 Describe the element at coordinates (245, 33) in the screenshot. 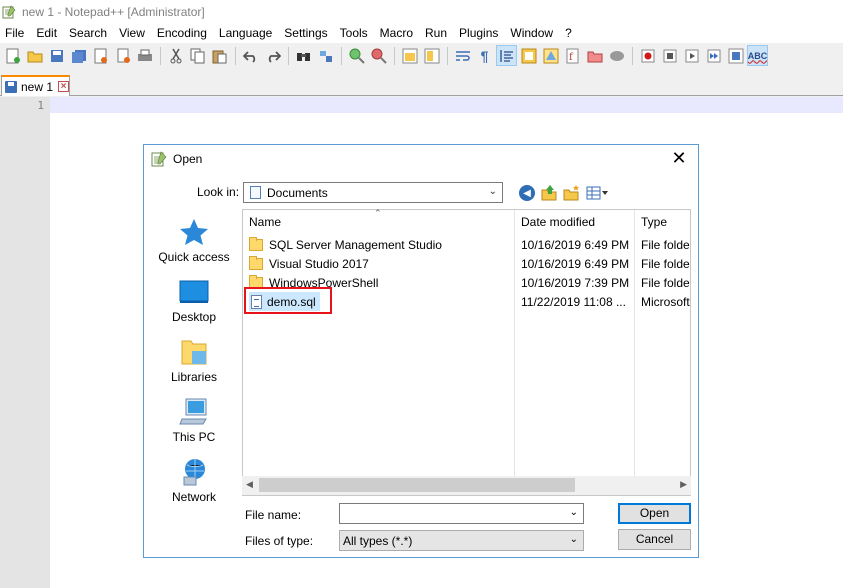

I see `menu-language: Language` at that location.